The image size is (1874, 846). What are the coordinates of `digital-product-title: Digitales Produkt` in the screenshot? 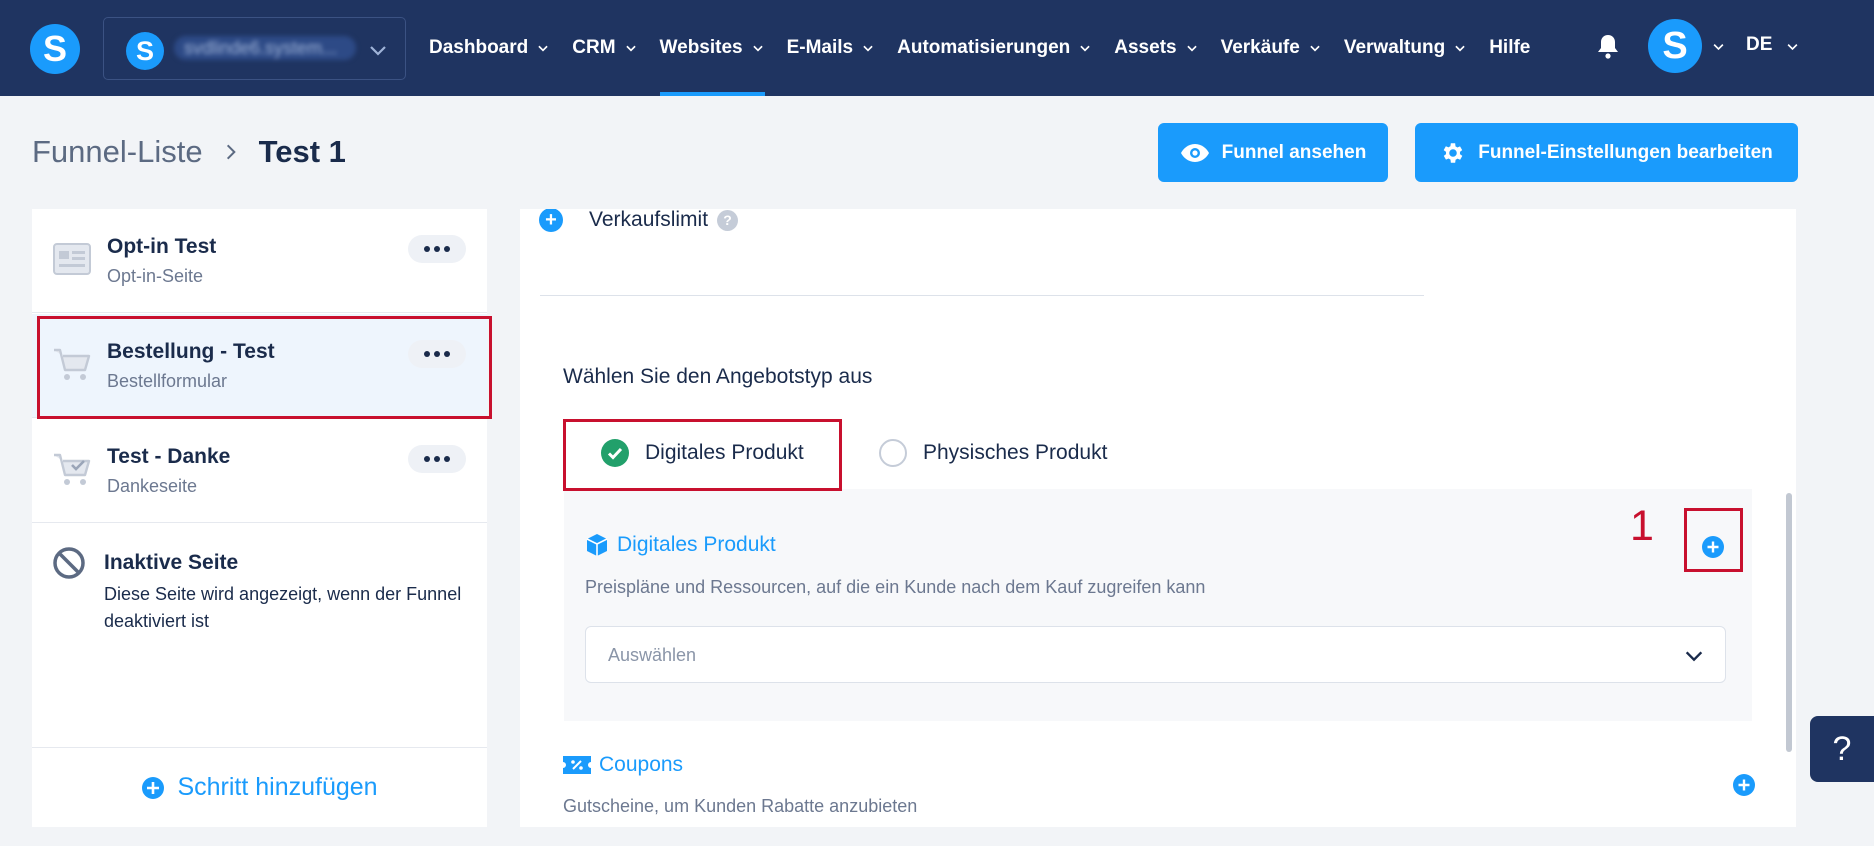 It's located at (680, 545).